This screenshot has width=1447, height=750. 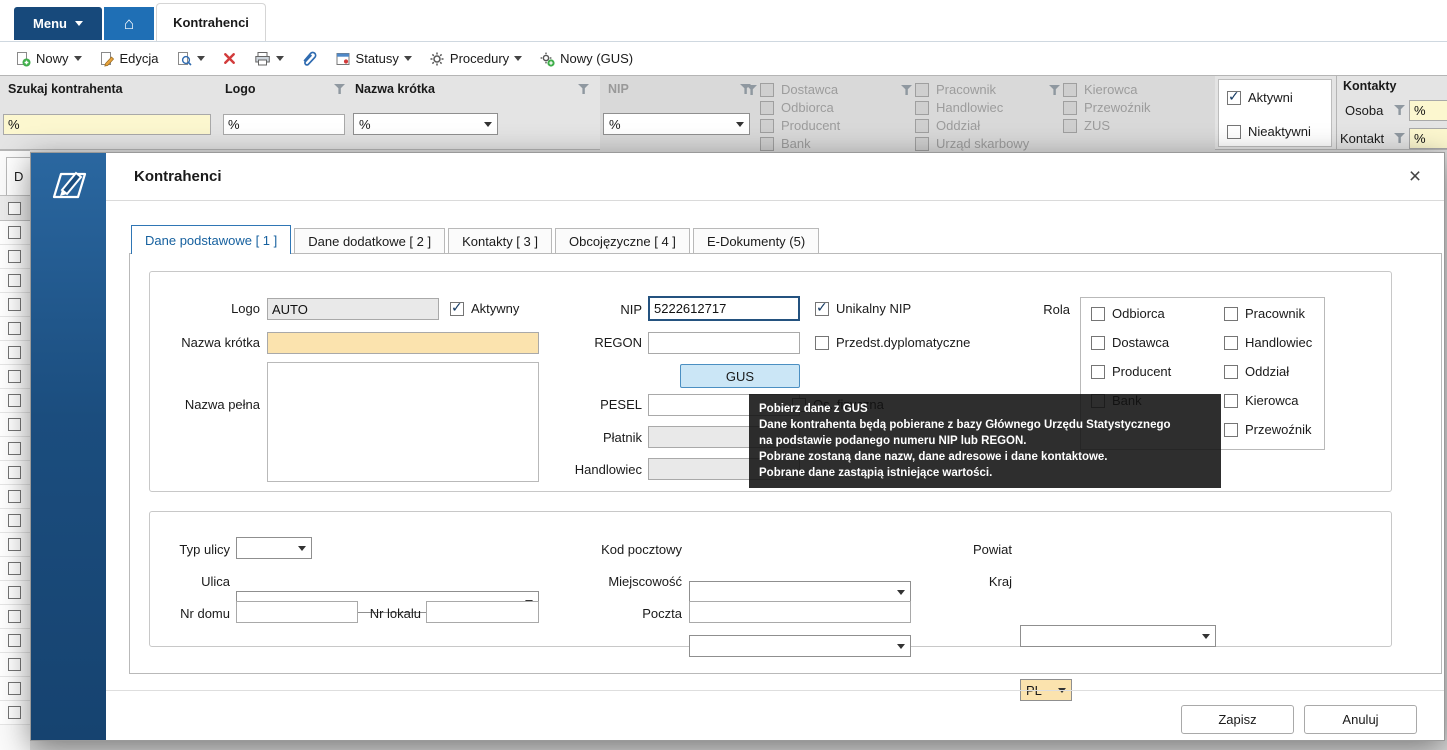 I want to click on nip-filter-combo: %, so click(x=676, y=124).